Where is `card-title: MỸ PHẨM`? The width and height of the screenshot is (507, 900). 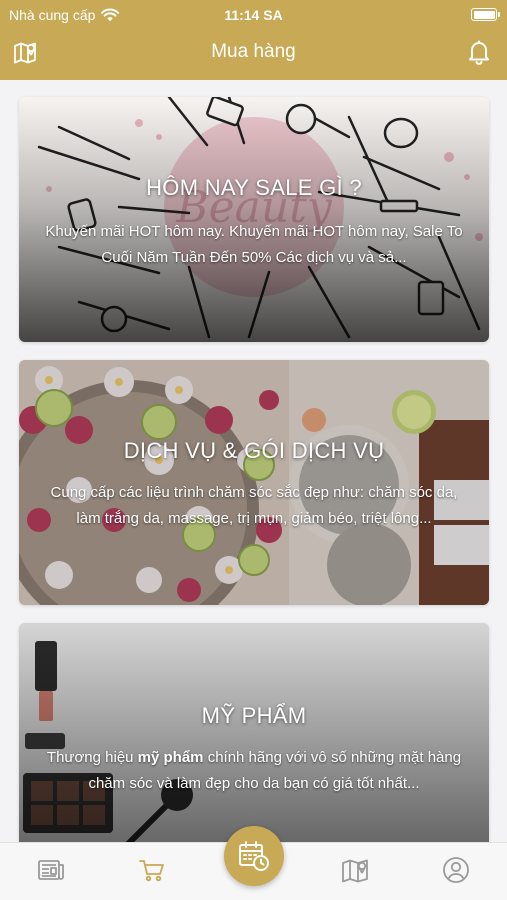 card-title: MỸ PHẨM is located at coordinates (254, 715).